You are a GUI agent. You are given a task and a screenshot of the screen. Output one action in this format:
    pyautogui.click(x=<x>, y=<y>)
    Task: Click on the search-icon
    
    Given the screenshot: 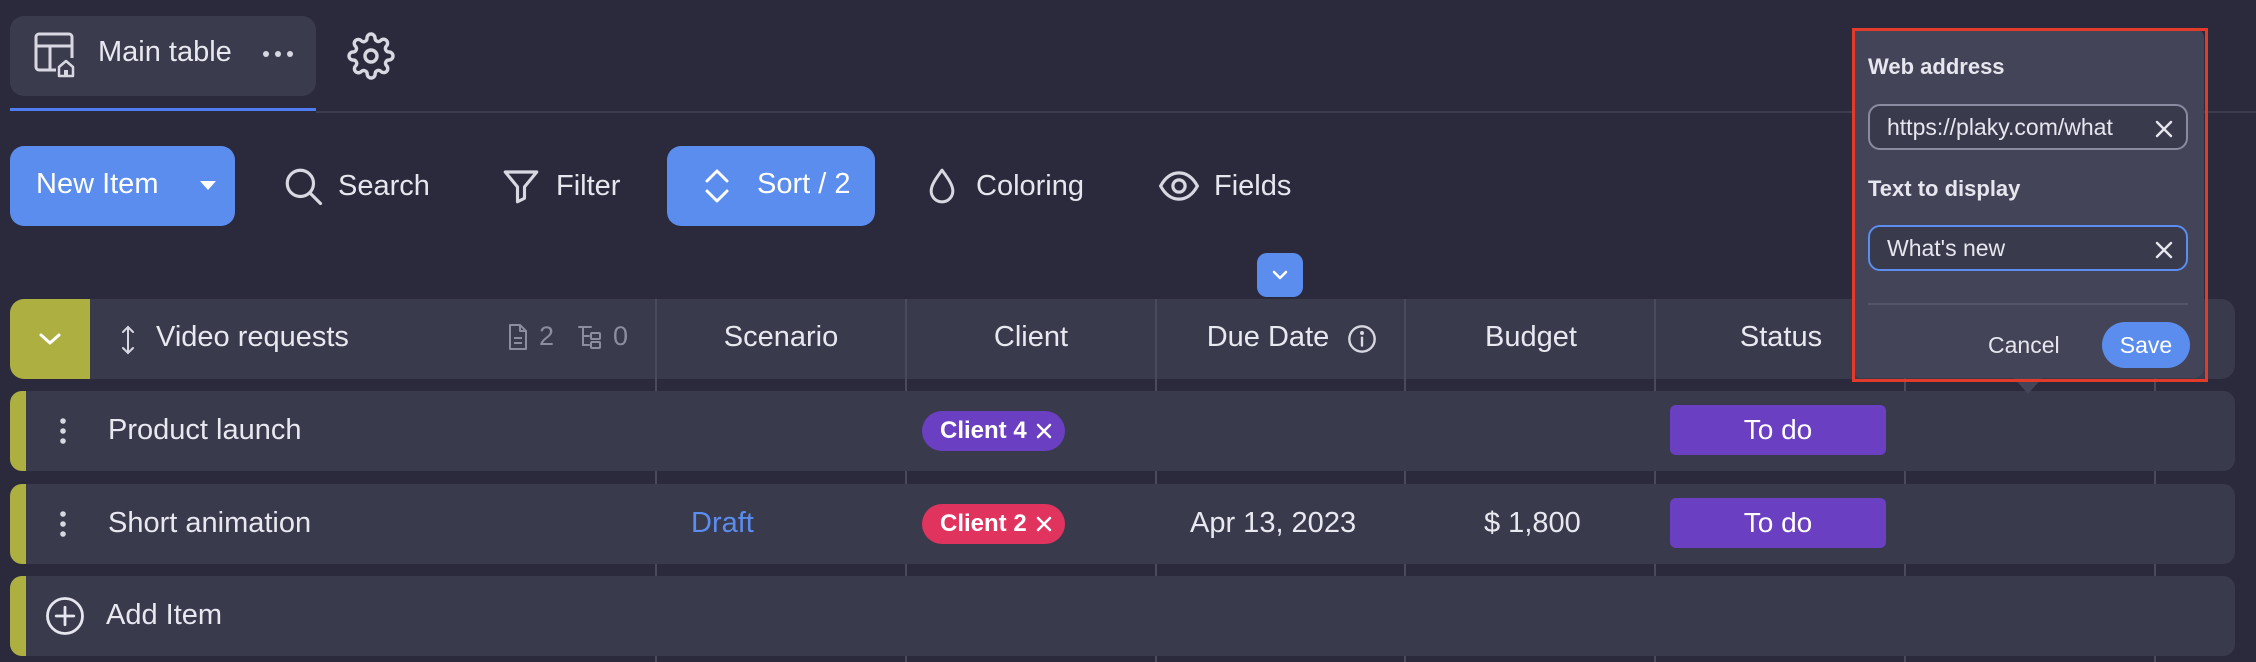 What is the action you would take?
    pyautogui.click(x=303, y=186)
    